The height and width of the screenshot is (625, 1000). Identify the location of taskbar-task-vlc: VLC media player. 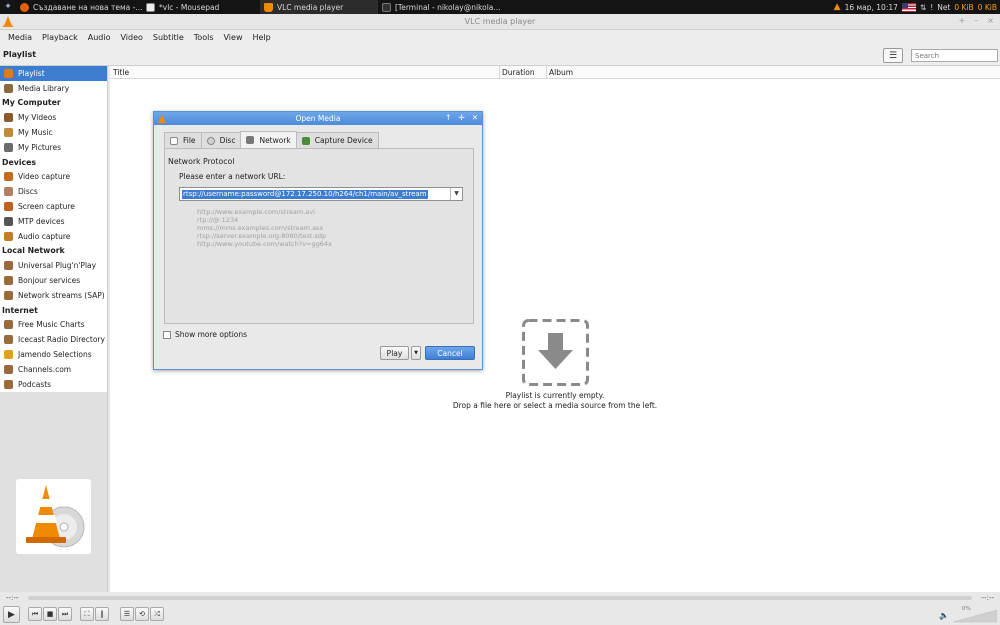
(319, 7).